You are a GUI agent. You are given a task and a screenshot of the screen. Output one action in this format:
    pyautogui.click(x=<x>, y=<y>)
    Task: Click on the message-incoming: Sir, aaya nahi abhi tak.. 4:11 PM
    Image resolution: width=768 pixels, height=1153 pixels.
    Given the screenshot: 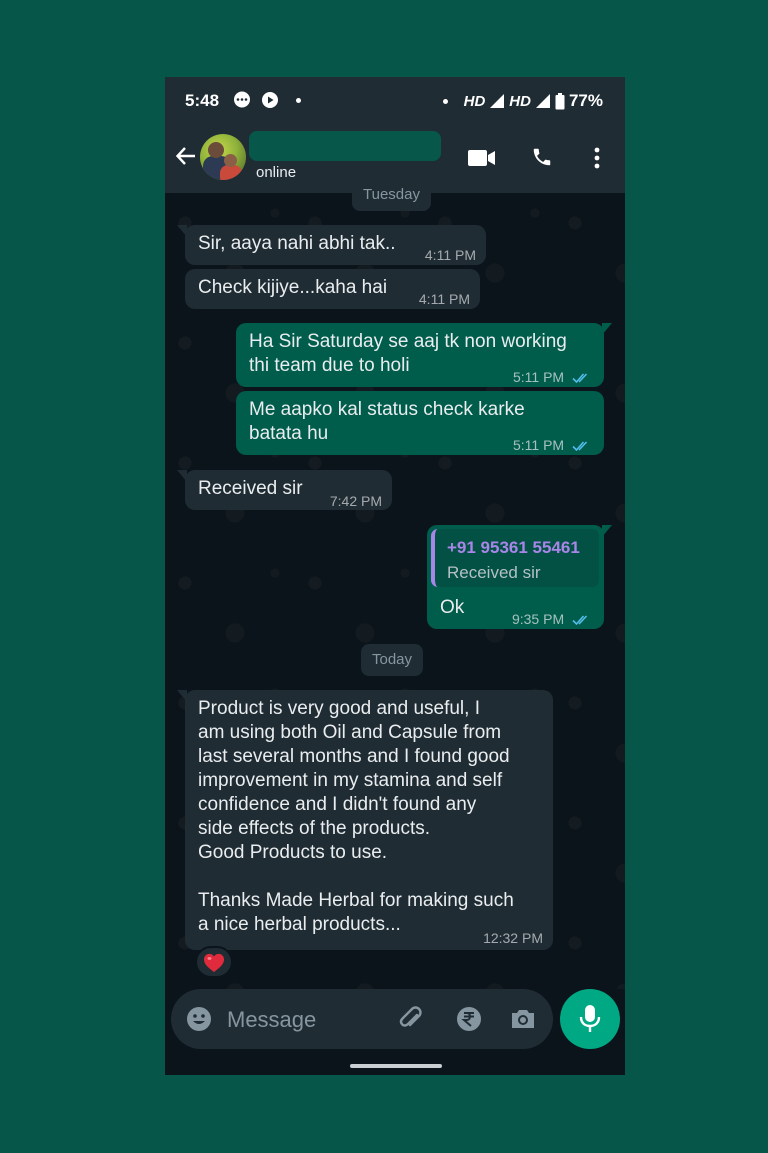 What is the action you would take?
    pyautogui.click(x=331, y=245)
    